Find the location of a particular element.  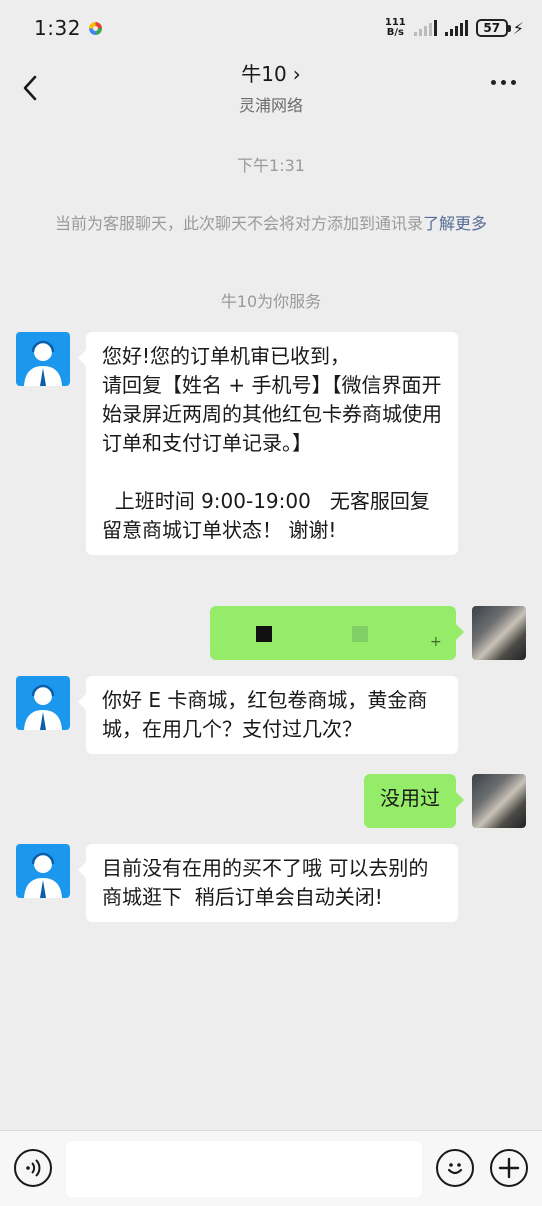

voice-icon is located at coordinates (33, 1168).